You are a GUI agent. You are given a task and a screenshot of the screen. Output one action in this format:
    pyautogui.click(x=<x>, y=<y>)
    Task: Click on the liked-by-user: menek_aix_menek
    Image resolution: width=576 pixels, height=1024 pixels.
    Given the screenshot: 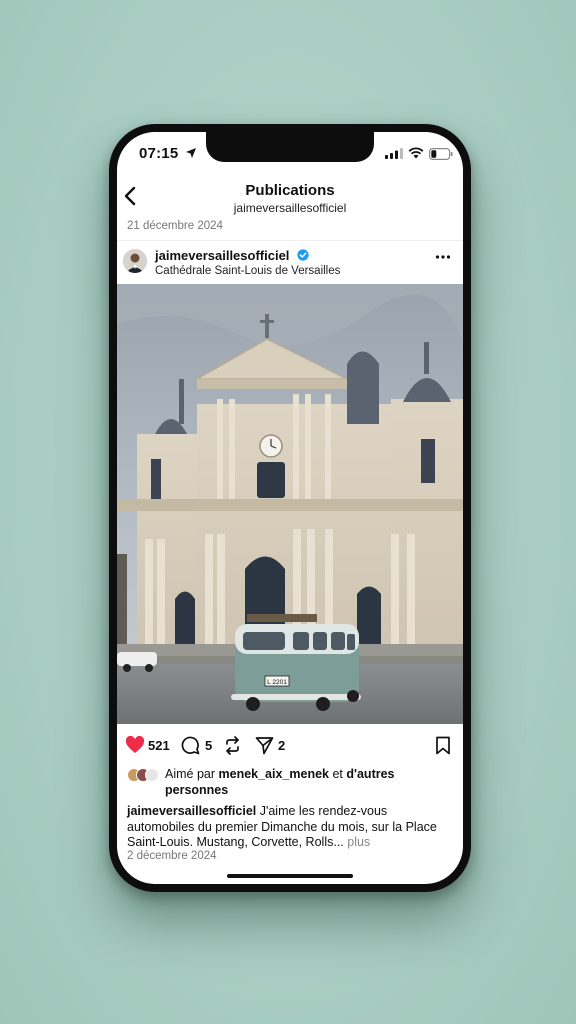 What is the action you would take?
    pyautogui.click(x=274, y=774)
    